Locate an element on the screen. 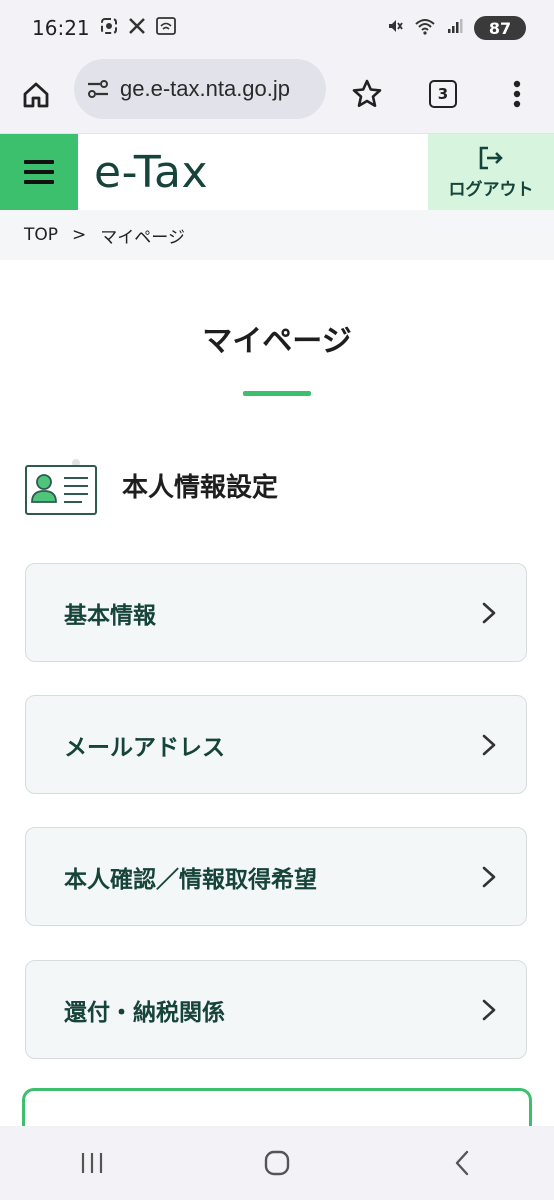  bookmark-button is located at coordinates (367, 94).